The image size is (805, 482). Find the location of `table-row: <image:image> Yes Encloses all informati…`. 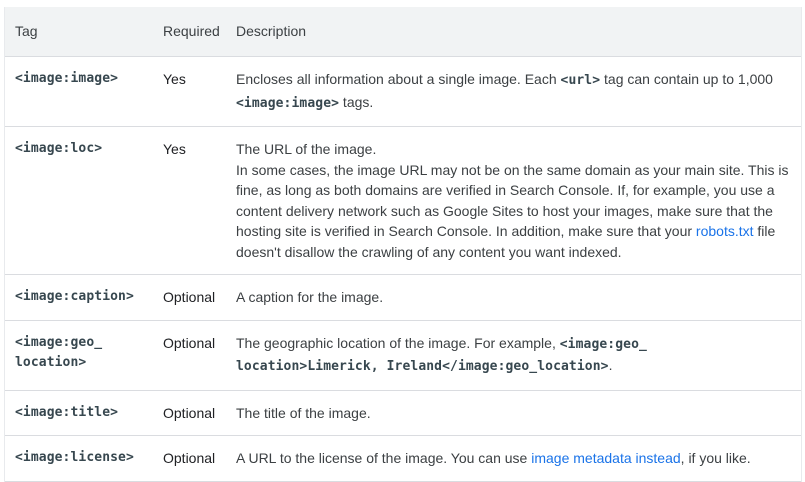

table-row: <image:image> Yes Encloses all informati… is located at coordinates (403, 92).